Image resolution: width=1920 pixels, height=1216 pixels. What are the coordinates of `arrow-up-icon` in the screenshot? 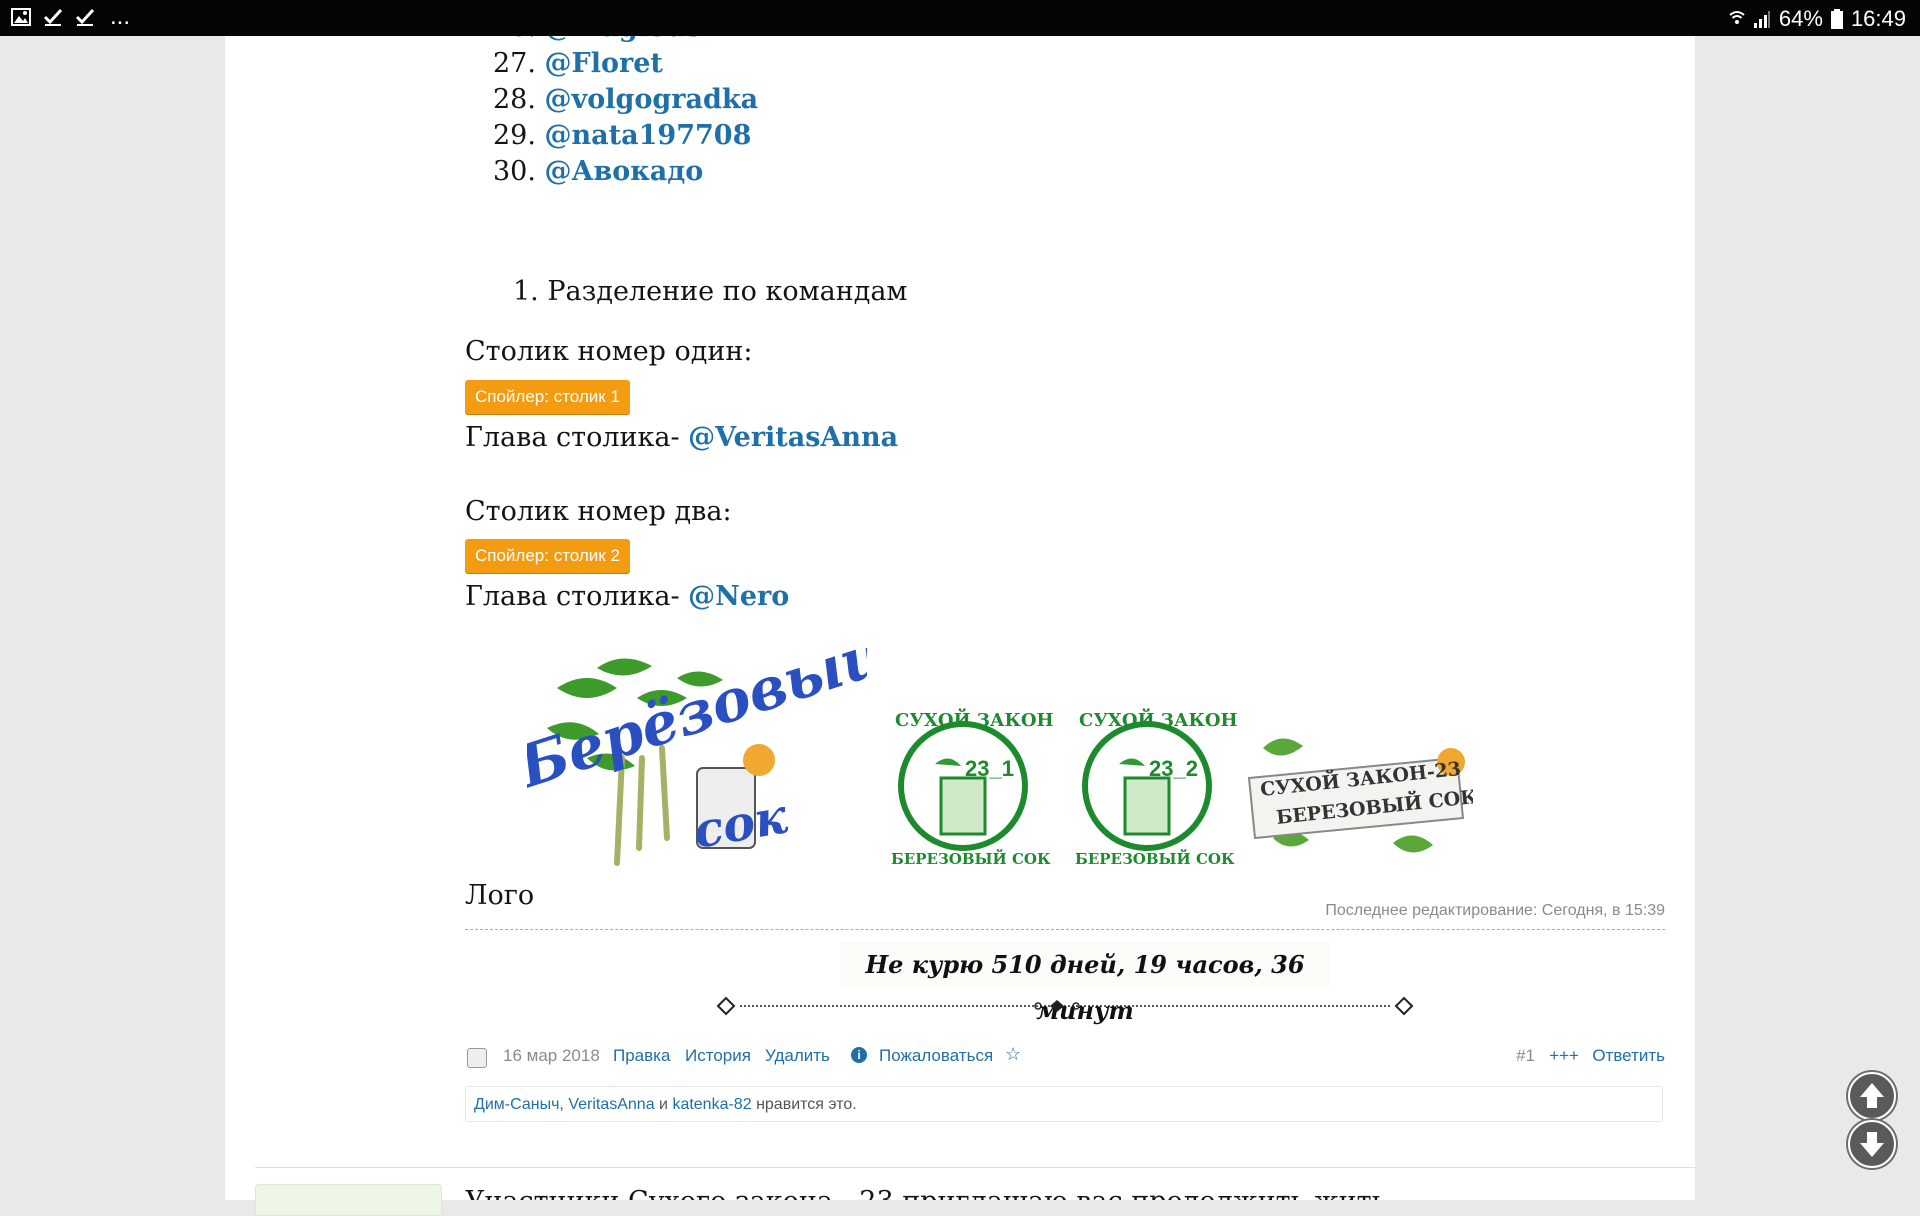 It's located at (1872, 1095).